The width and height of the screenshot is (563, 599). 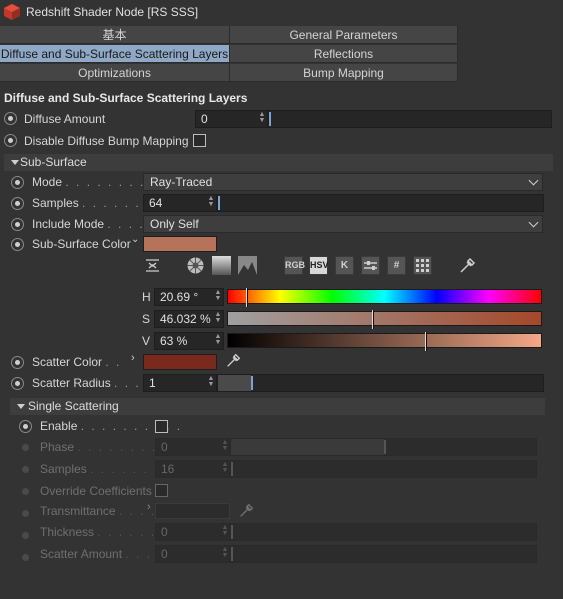 What do you see at coordinates (384, 319) in the screenshot?
I see `saturation-gradient-slider` at bounding box center [384, 319].